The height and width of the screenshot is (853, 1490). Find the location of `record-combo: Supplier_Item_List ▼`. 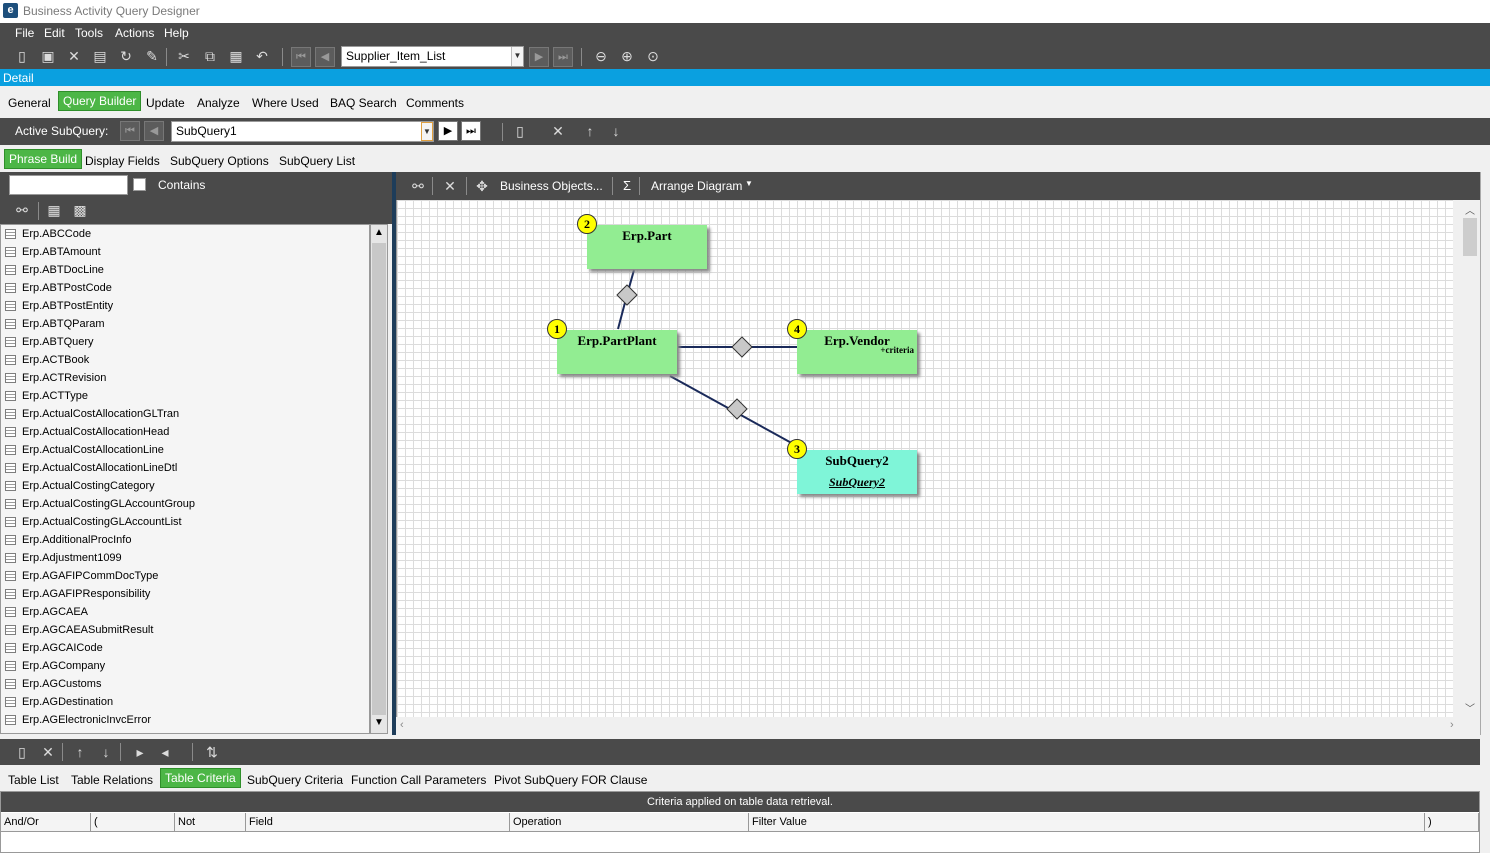

record-combo: Supplier_Item_List ▼ is located at coordinates (432, 56).